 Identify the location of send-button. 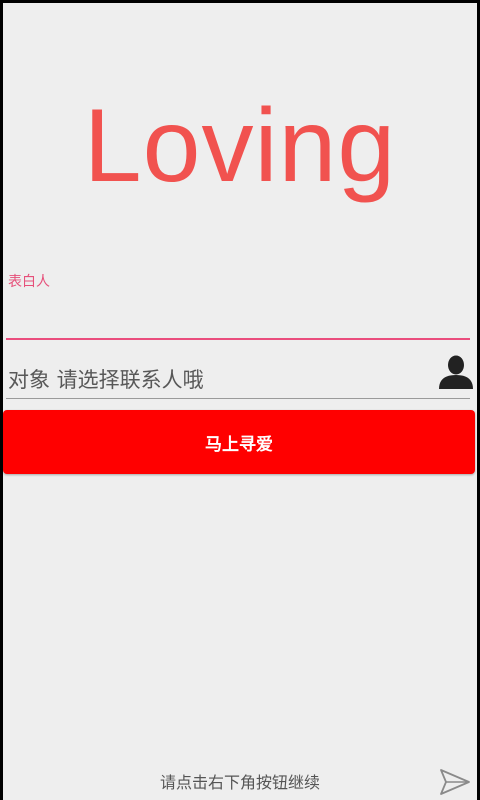
(455, 782).